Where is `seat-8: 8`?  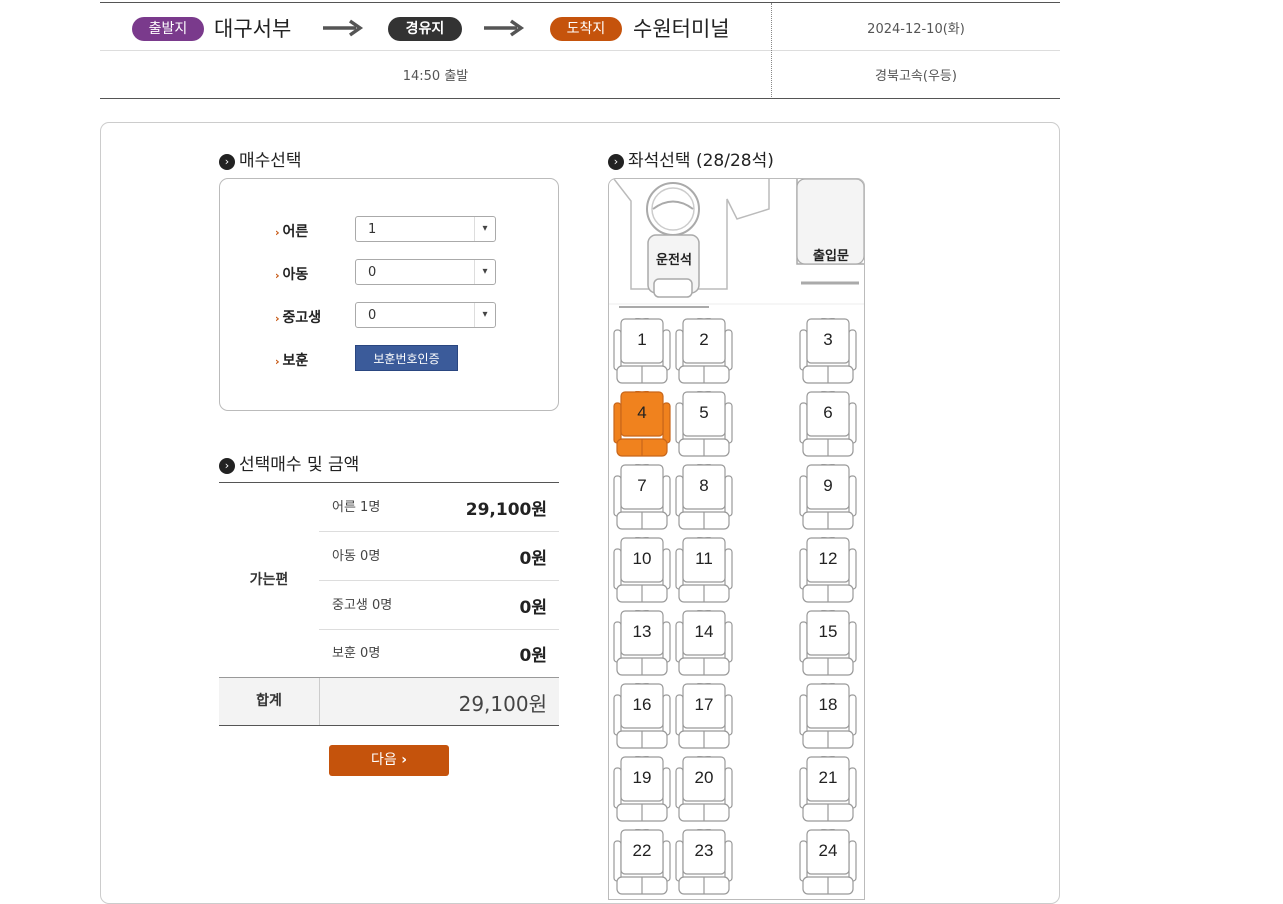 seat-8: 8 is located at coordinates (704, 497).